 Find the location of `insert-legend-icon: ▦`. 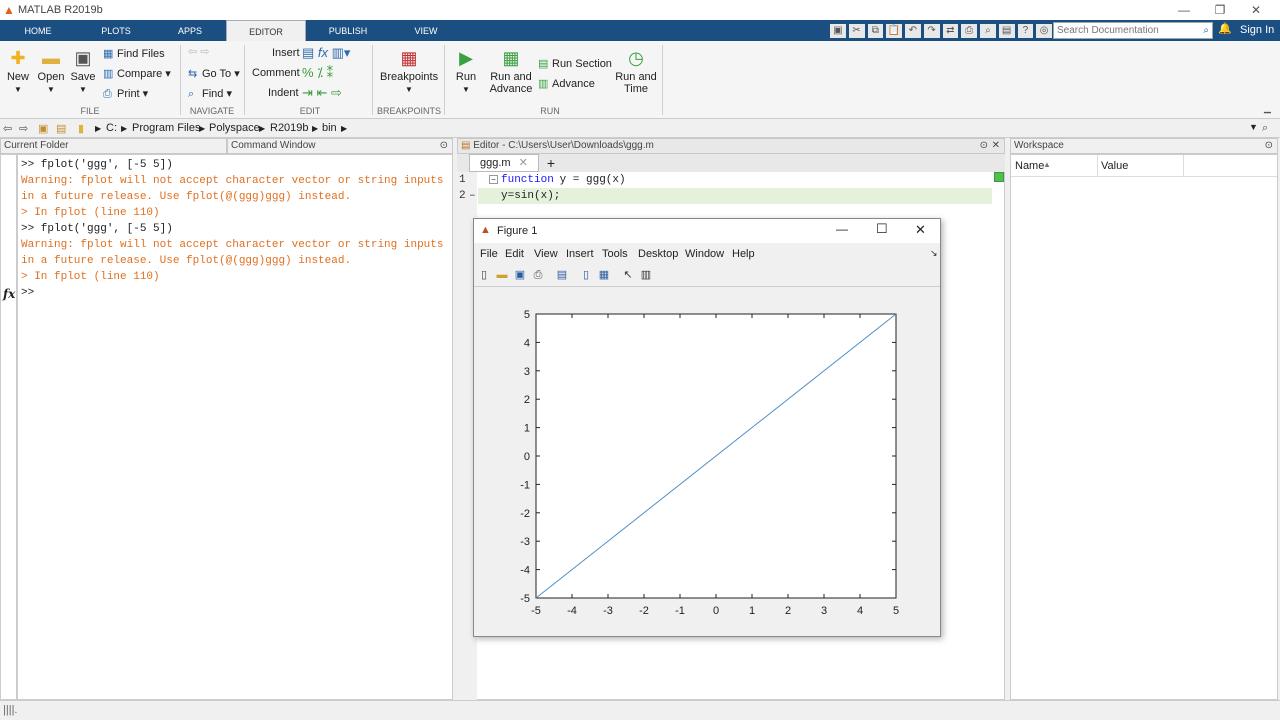

insert-legend-icon: ▦ is located at coordinates (604, 275).